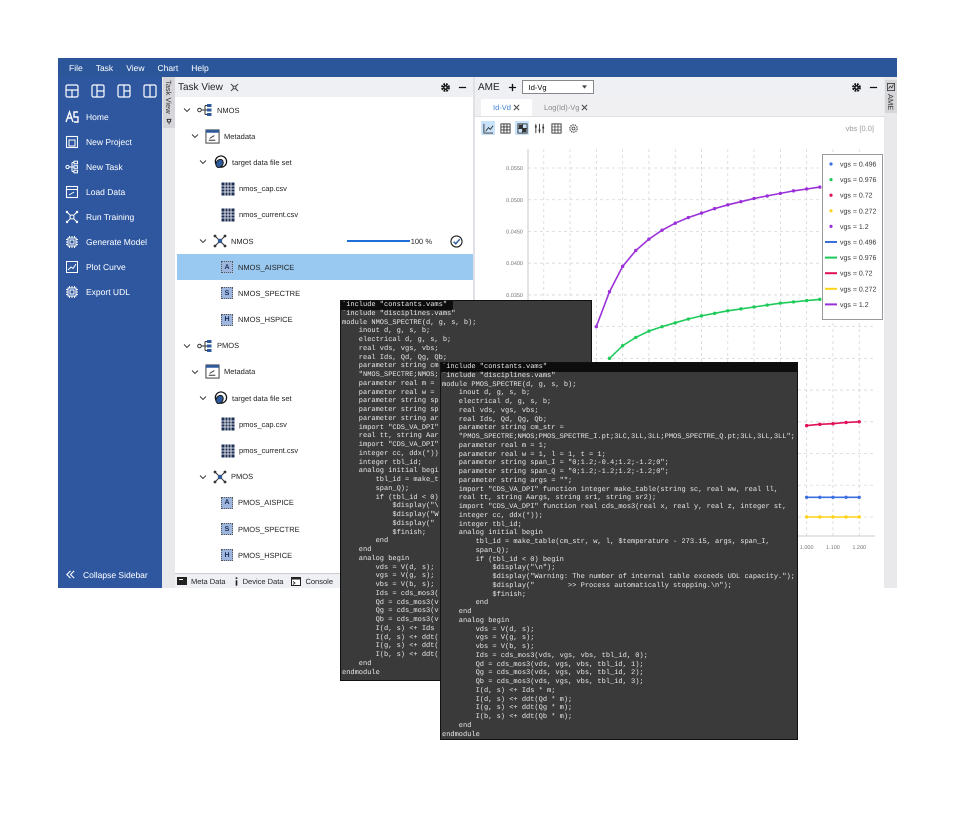  What do you see at coordinates (72, 117) in the screenshot?
I see `logo-icon` at bounding box center [72, 117].